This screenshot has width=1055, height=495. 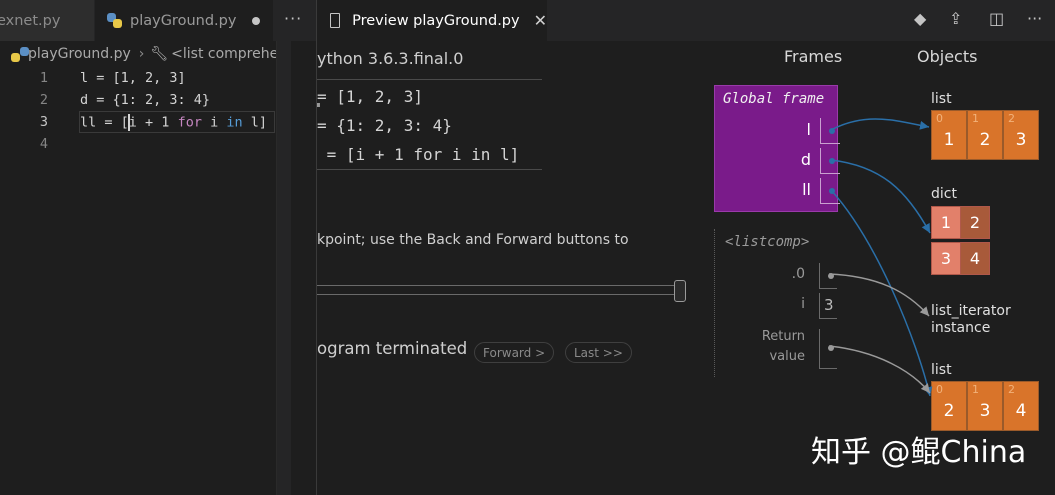 I want to click on preview-code-line: = [i + 1 for i in l], so click(x=418, y=154).